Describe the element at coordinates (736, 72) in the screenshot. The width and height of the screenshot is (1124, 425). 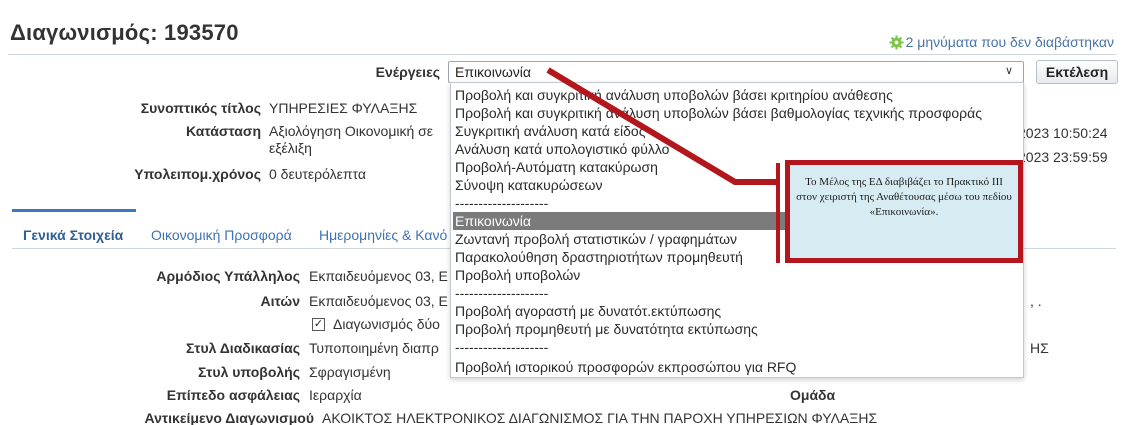
I see `actions-select: Επικοινωνία ∨` at that location.